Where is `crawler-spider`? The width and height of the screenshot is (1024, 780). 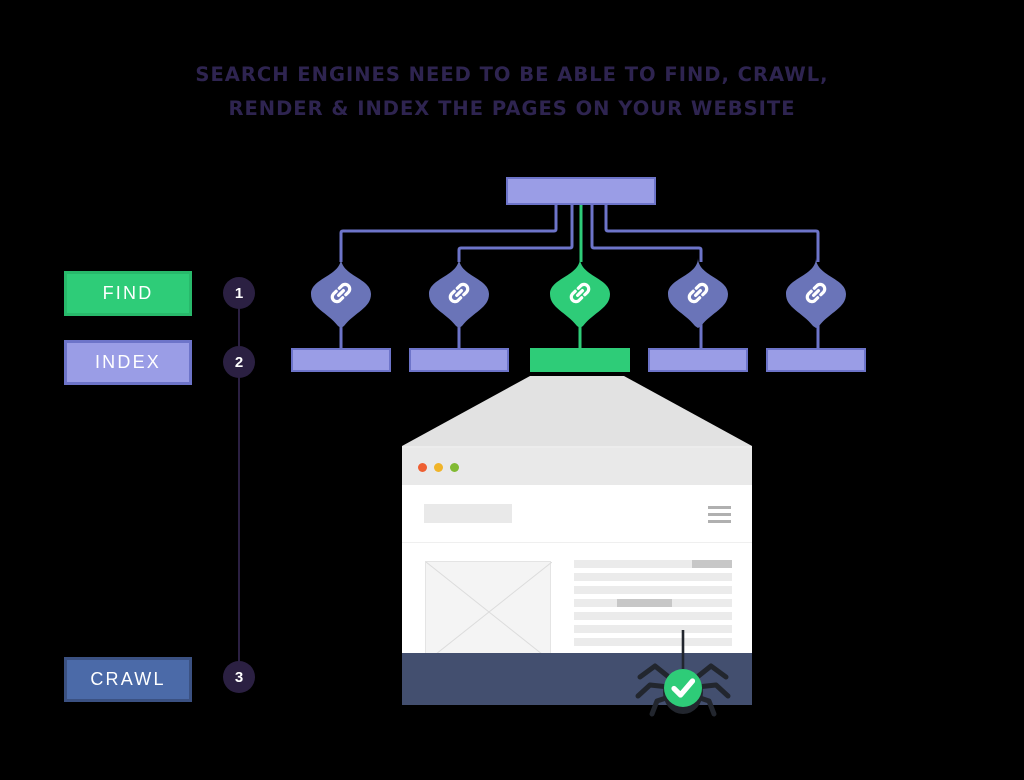 crawler-spider is located at coordinates (683, 673).